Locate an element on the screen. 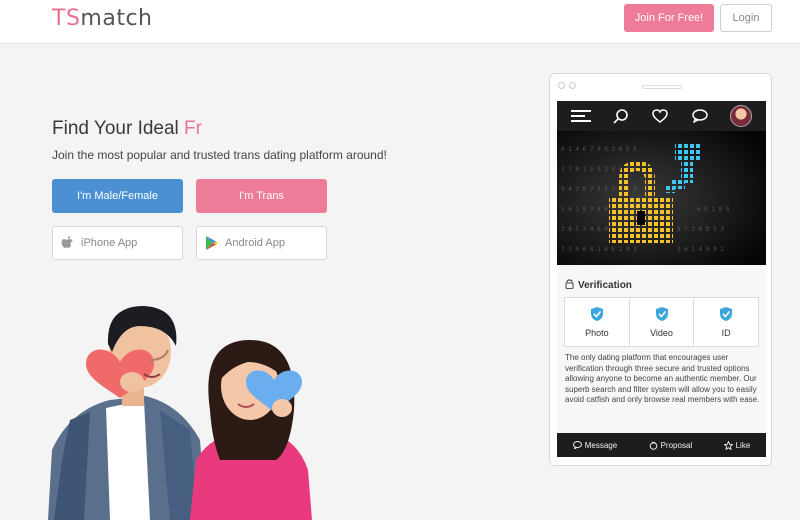 This screenshot has width=800, height=520. proposal-icon is located at coordinates (653, 445).